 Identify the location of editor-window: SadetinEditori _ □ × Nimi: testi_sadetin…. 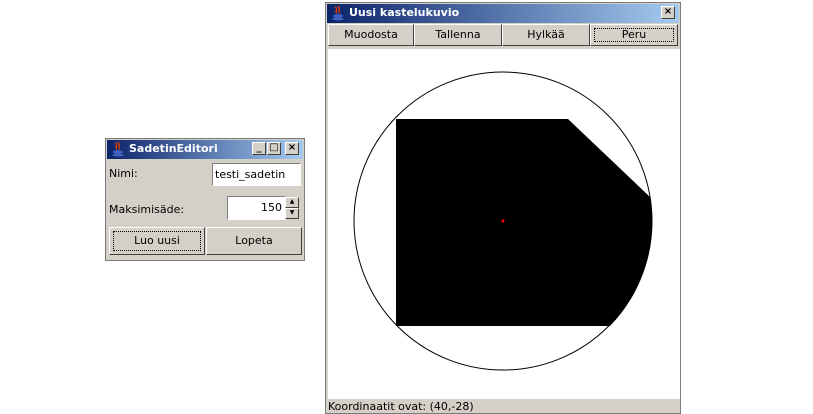
(205, 199).